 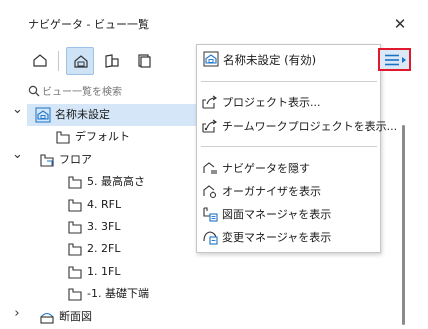 What do you see at coordinates (400, 24) in the screenshot?
I see `close-icon: ✕` at bounding box center [400, 24].